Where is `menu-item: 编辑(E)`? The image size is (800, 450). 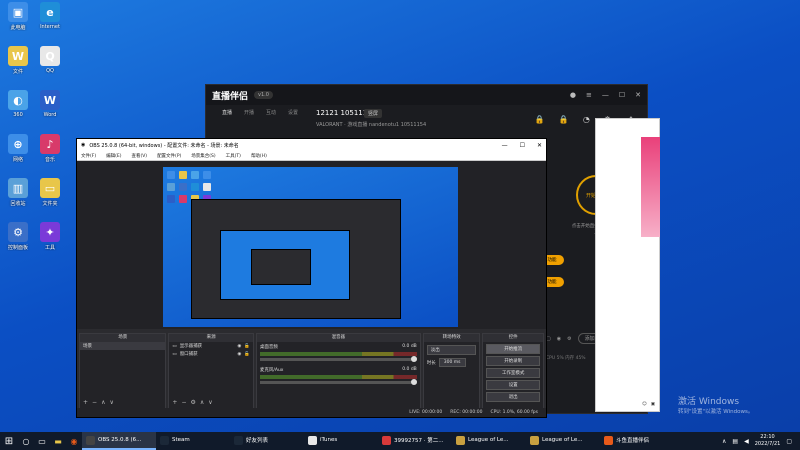
menu-item: 编辑(E) is located at coordinates (113, 156).